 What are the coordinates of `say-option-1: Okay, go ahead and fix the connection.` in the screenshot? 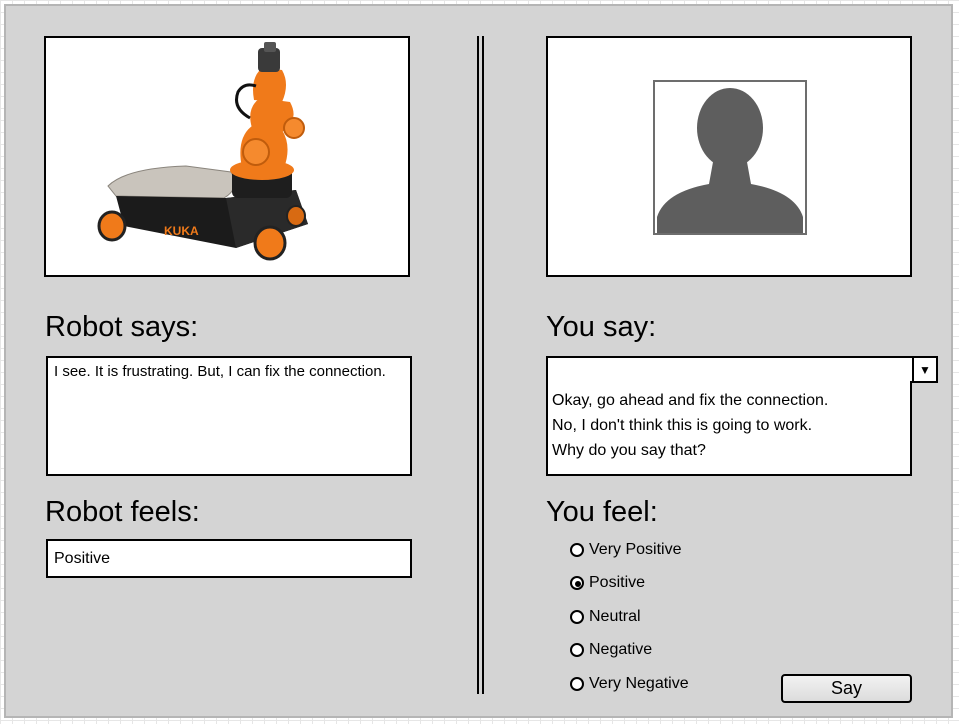 It's located at (690, 401).